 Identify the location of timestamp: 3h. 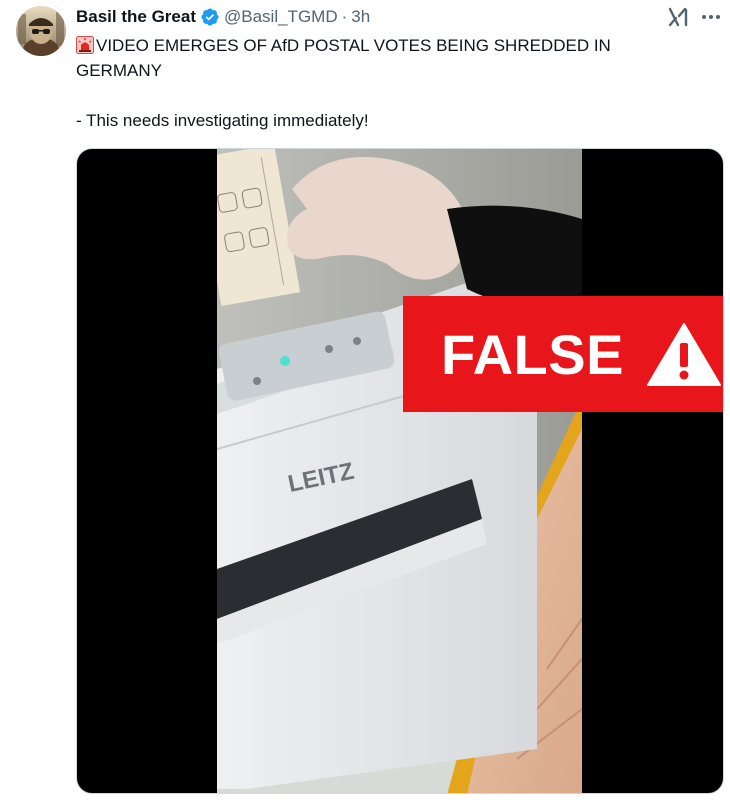
(360, 17).